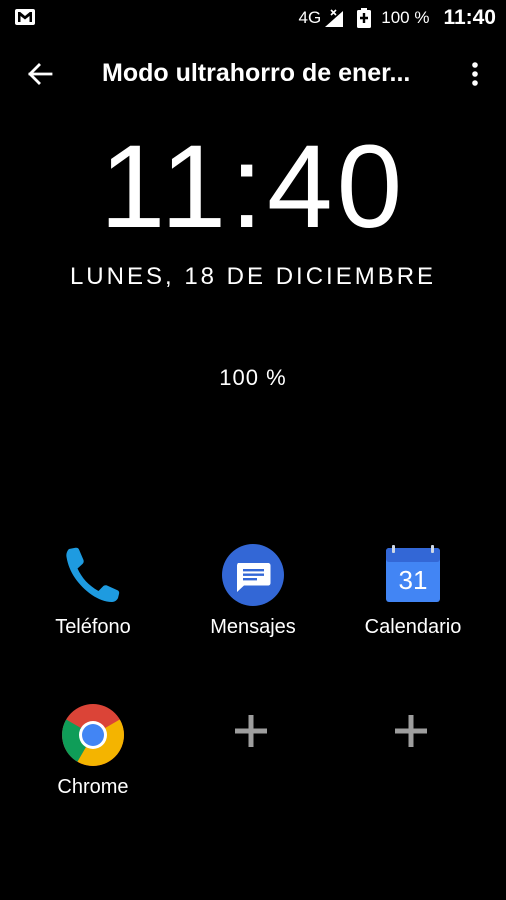 Image resolution: width=506 pixels, height=900 pixels. Describe the element at coordinates (469, 17) in the screenshot. I see `status-time: 11:40` at that location.